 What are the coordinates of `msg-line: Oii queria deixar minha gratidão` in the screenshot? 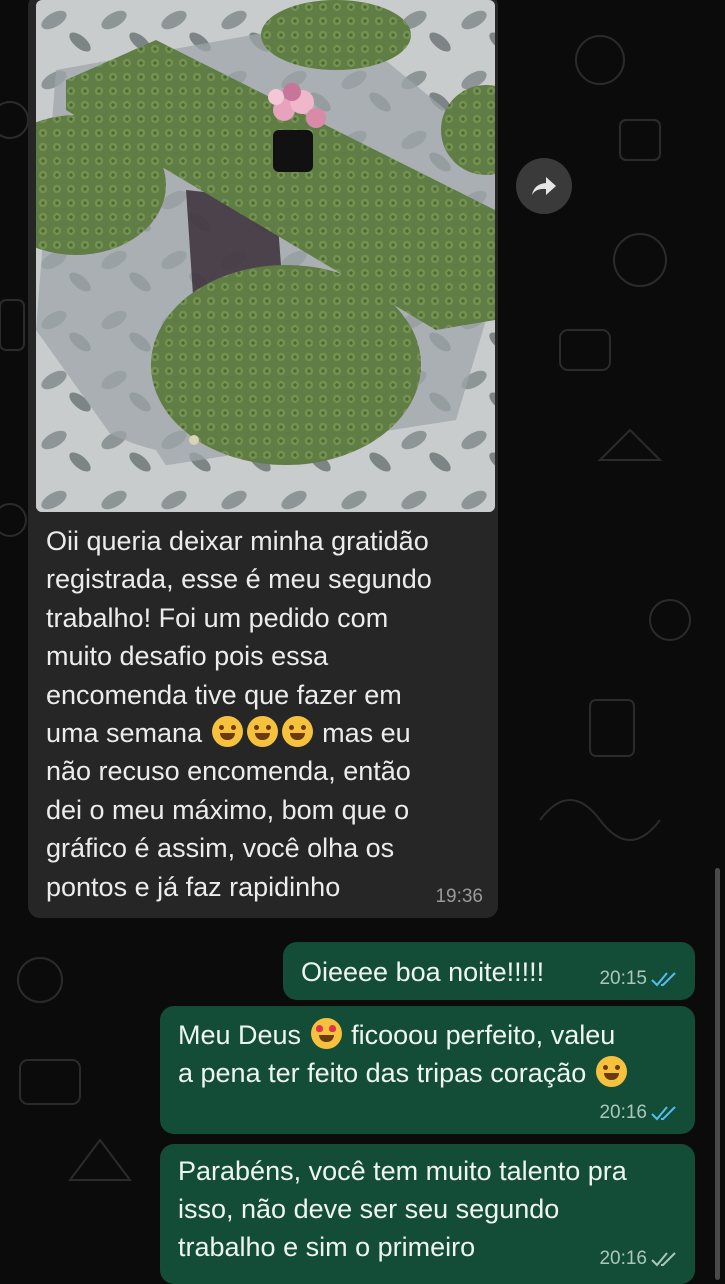 It's located at (237, 541).